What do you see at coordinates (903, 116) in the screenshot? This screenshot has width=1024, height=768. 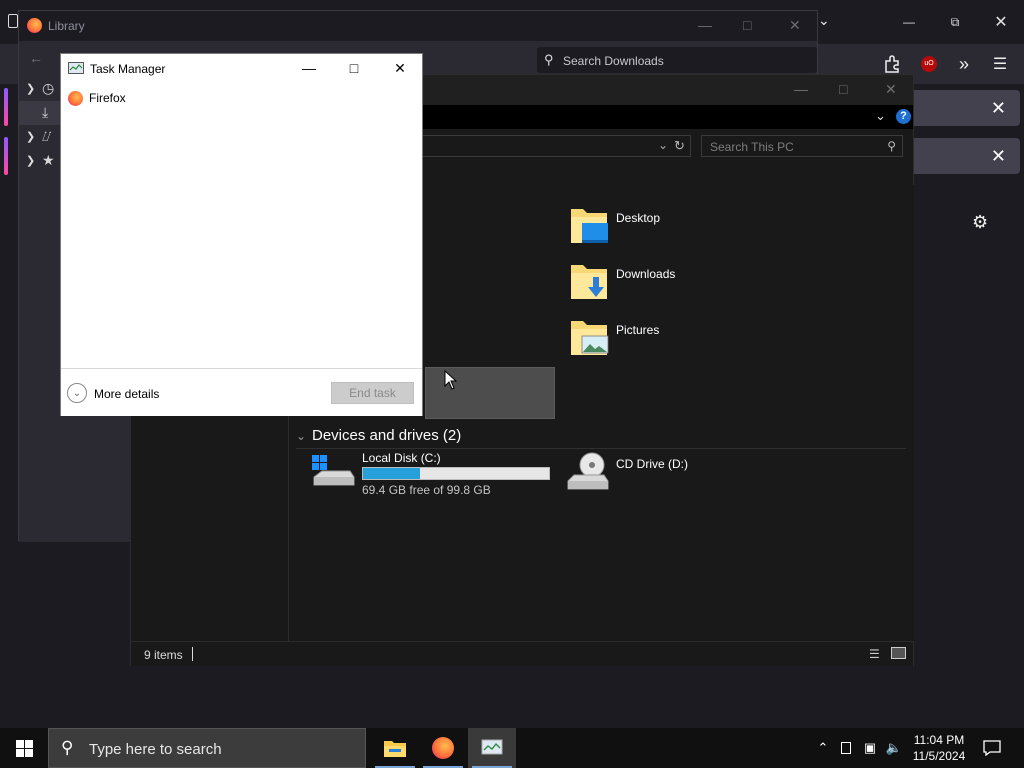 I see `help-icon: ?` at bounding box center [903, 116].